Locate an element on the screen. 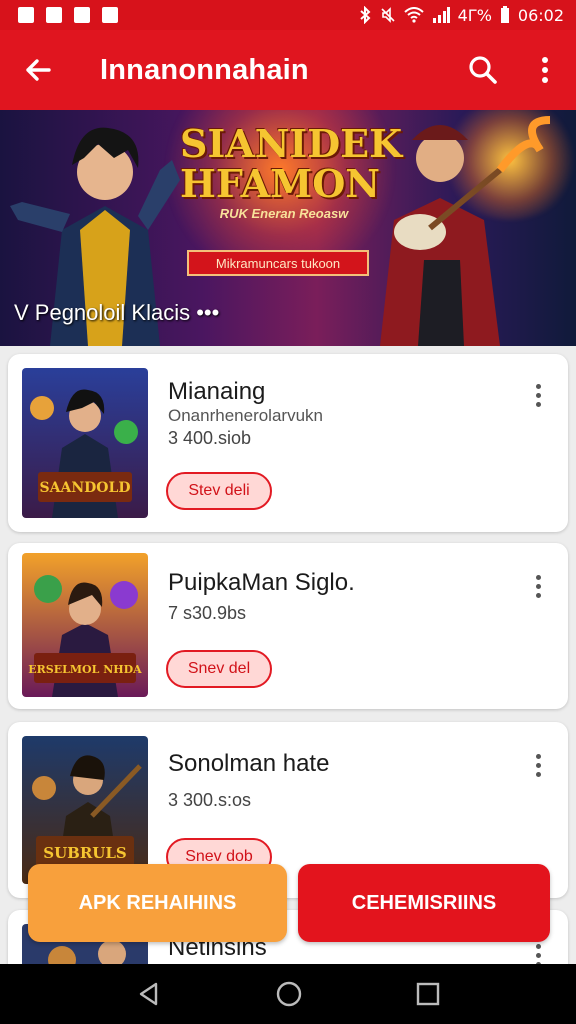 This screenshot has width=576, height=1024. system-nav-bar is located at coordinates (288, 994).